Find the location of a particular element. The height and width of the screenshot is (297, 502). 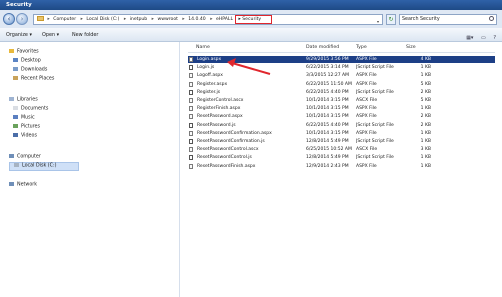

address-dropdown-icon: ▾ is located at coordinates (378, 20).